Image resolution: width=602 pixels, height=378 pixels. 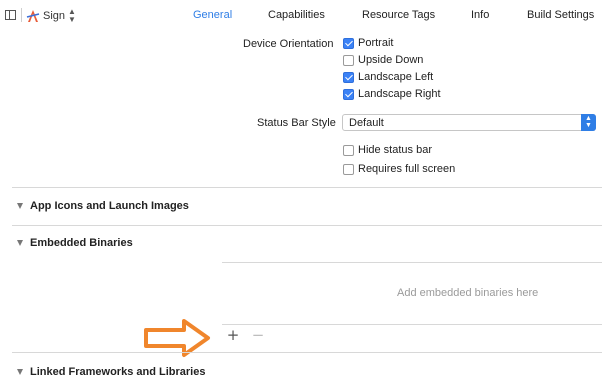 I want to click on tab-build-settings: Build Settings, so click(x=560, y=15).